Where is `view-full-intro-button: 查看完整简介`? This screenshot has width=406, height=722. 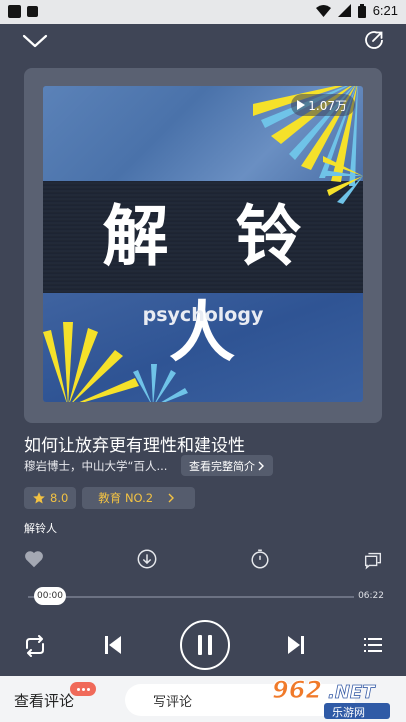
view-full-intro-button: 查看完整简介 is located at coordinates (227, 465).